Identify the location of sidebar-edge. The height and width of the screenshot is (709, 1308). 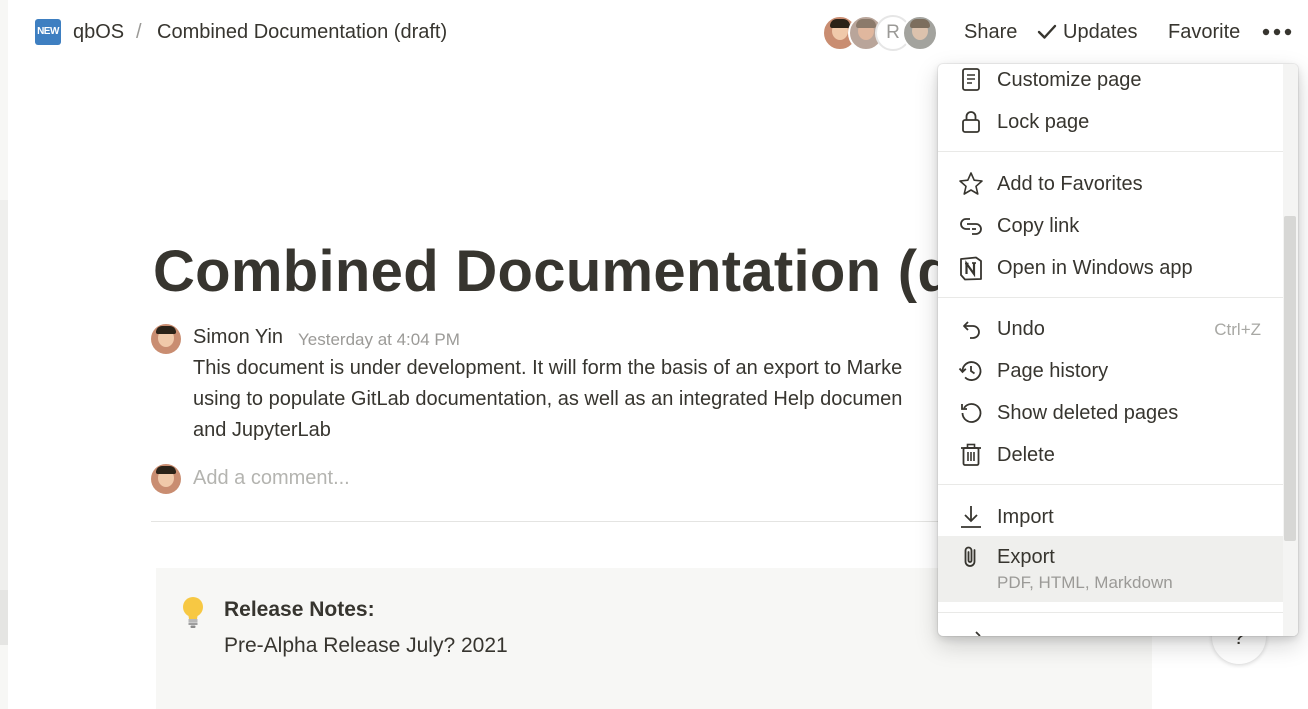
(4, 354).